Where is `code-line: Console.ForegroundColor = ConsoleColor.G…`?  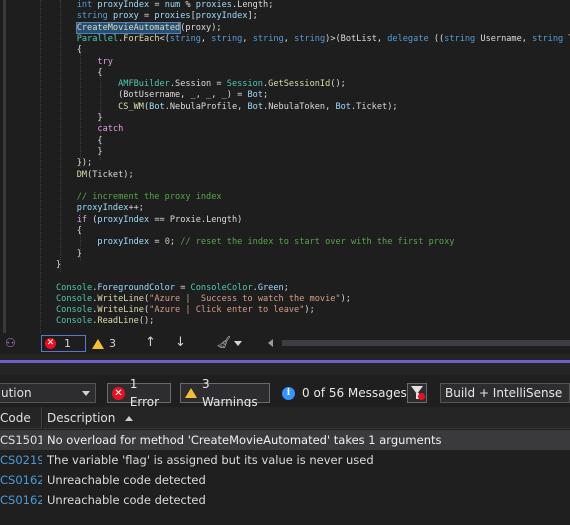
code-line: Console.ForegroundColor = ConsoleColor.G… is located at coordinates (172, 288).